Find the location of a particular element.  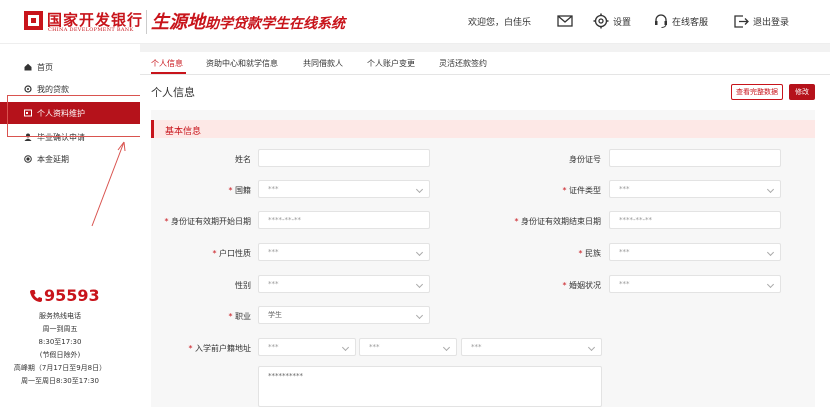

ethnicity-select: *** is located at coordinates (695, 252).